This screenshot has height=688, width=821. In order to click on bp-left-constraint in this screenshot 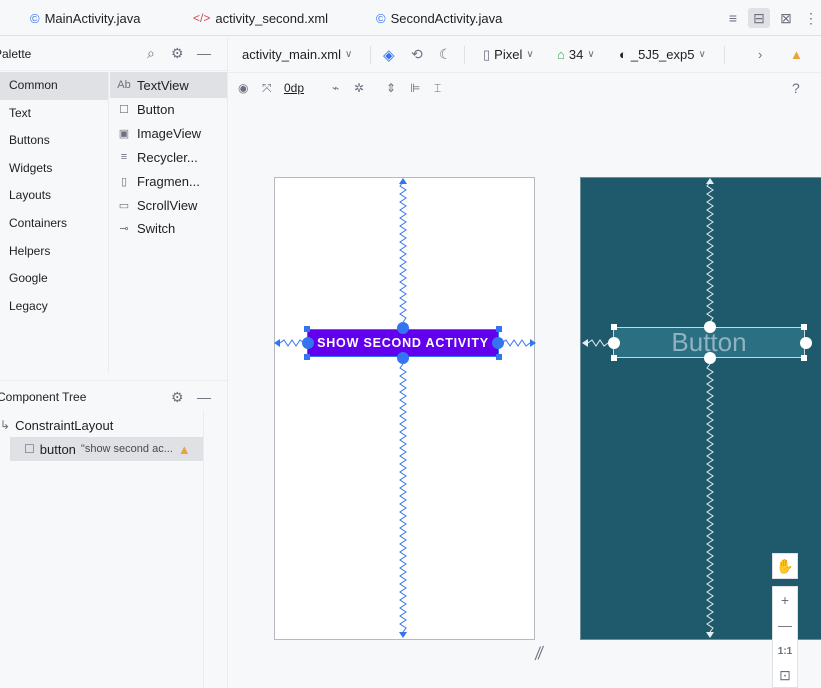, I will do `click(598, 343)`.